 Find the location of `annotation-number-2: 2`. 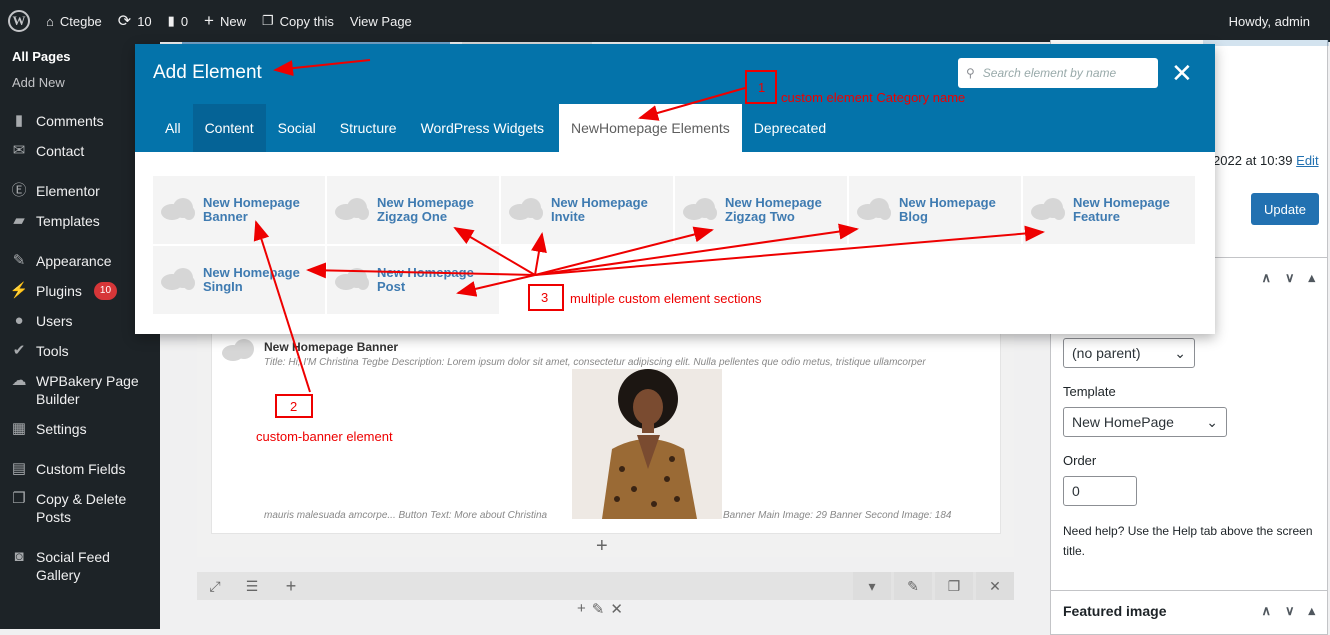

annotation-number-2: 2 is located at coordinates (294, 406).